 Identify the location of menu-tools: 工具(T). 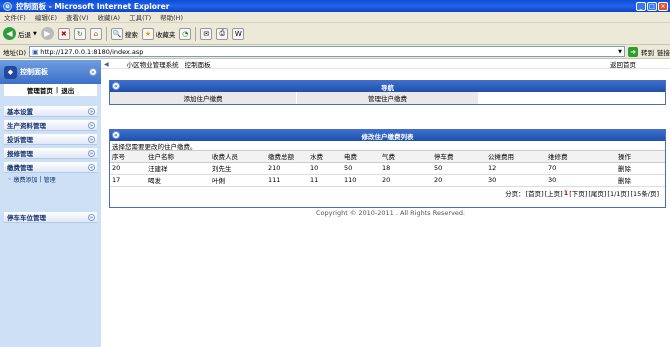
(140, 17).